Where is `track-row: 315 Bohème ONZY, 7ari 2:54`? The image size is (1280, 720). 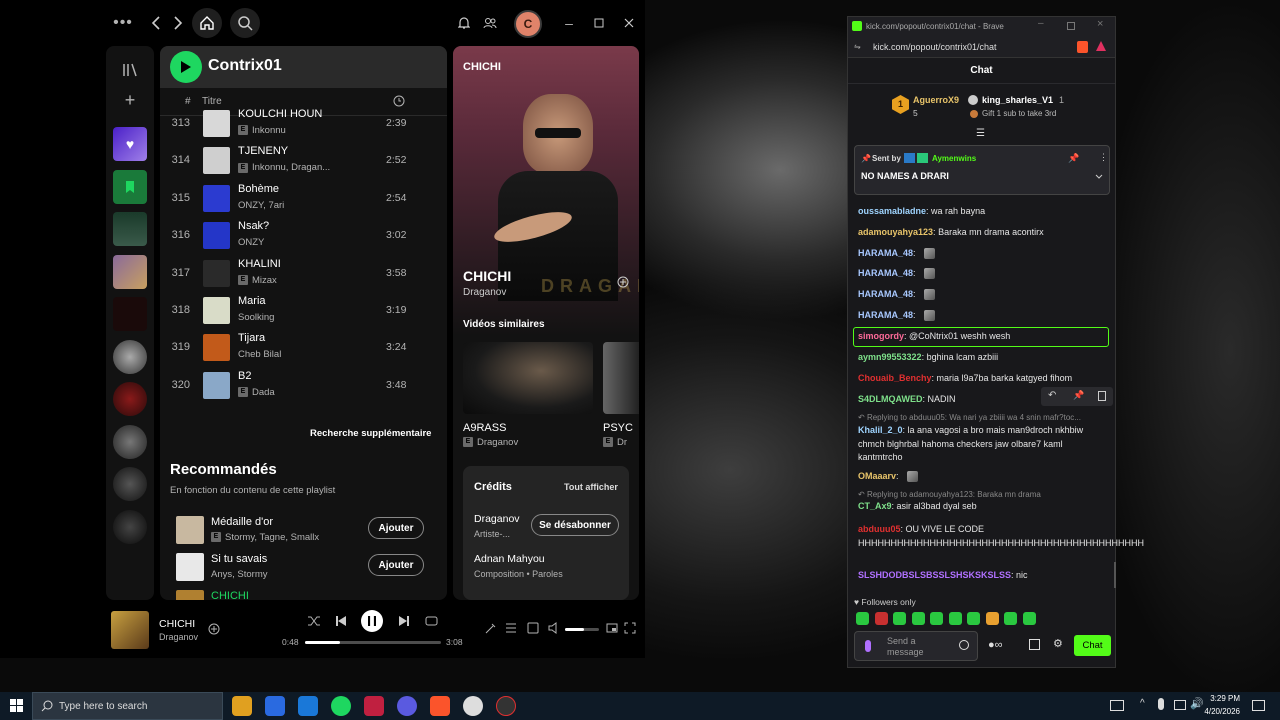
track-row: 315 Bohème ONZY, 7ari 2:54 is located at coordinates (303, 199).